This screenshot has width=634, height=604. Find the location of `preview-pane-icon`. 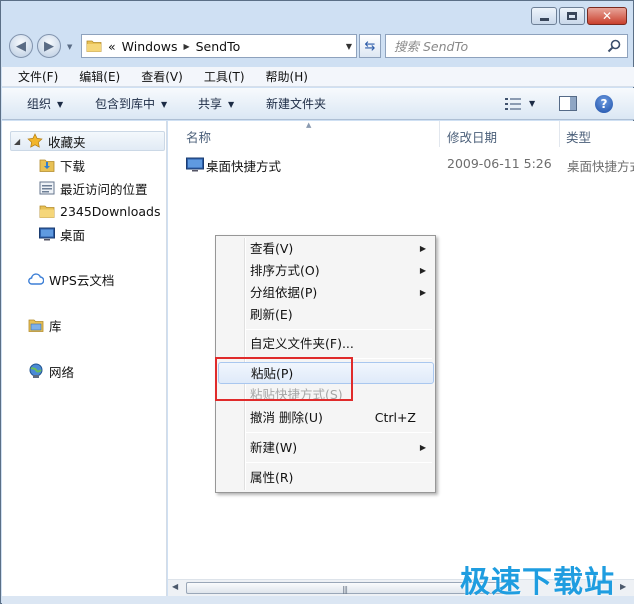

preview-pane-icon is located at coordinates (568, 103).